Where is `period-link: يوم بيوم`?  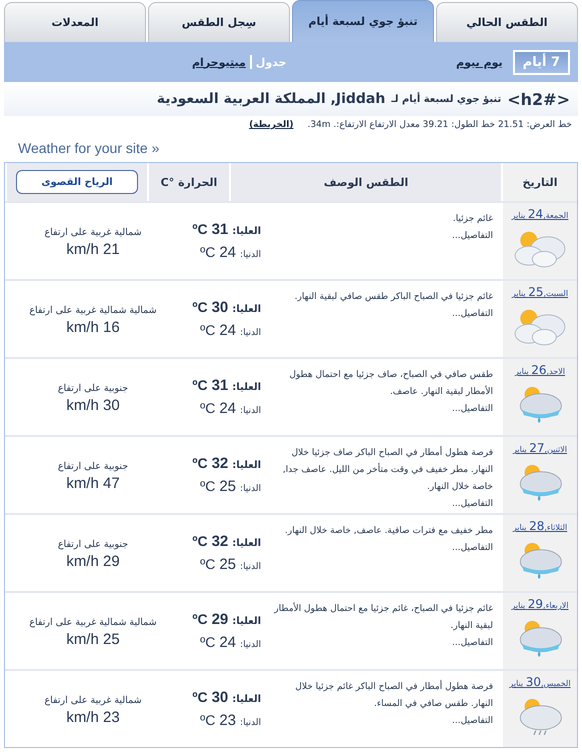 period-link: يوم بيوم is located at coordinates (479, 62).